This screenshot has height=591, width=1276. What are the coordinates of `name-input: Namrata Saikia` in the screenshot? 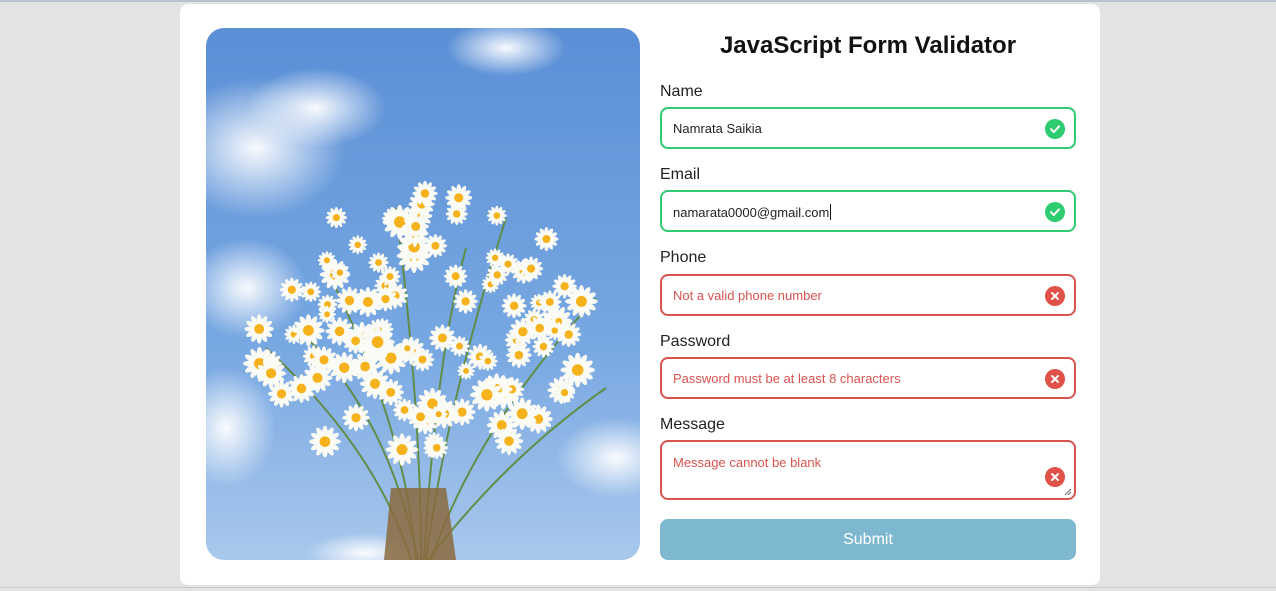 It's located at (868, 128).